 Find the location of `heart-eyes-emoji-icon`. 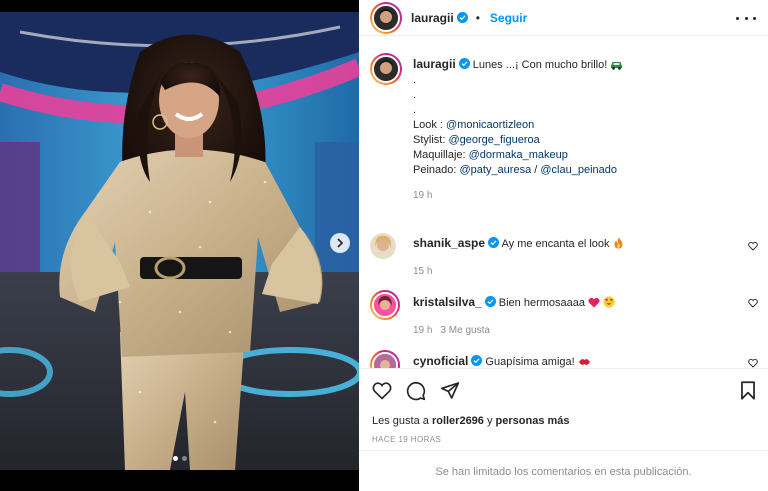

heart-eyes-emoji-icon is located at coordinates (609, 302).